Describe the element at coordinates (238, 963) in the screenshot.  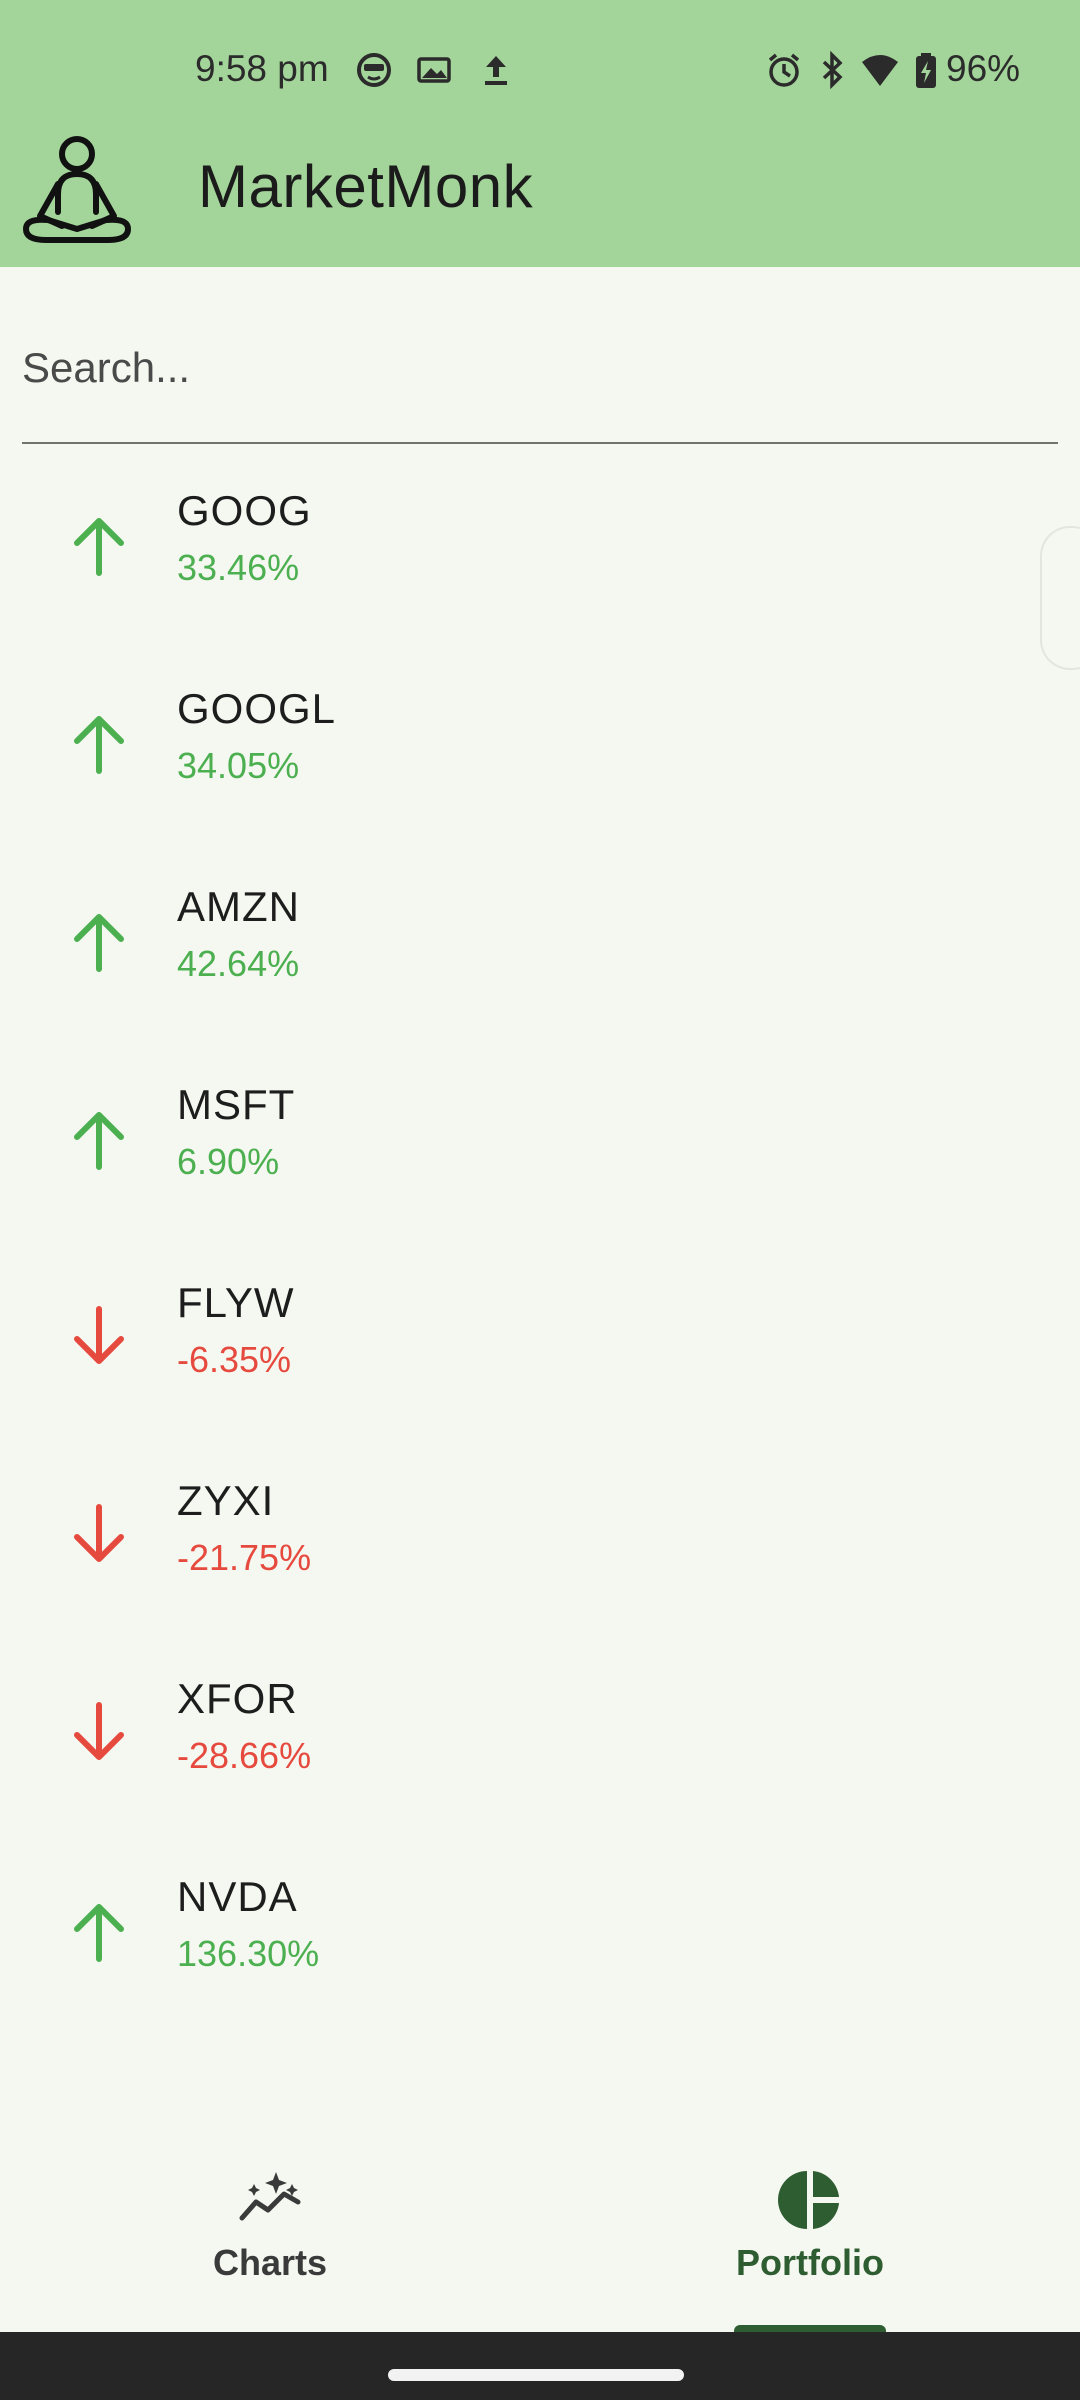
I see `stock-change: 42.64%` at that location.